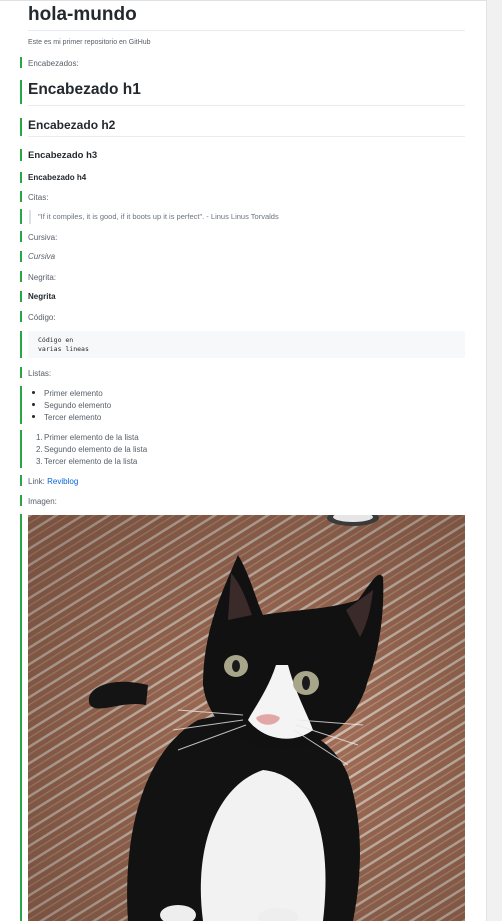 This screenshot has width=502, height=921. Describe the element at coordinates (246, 136) in the screenshot. I see `h2-divider` at that location.